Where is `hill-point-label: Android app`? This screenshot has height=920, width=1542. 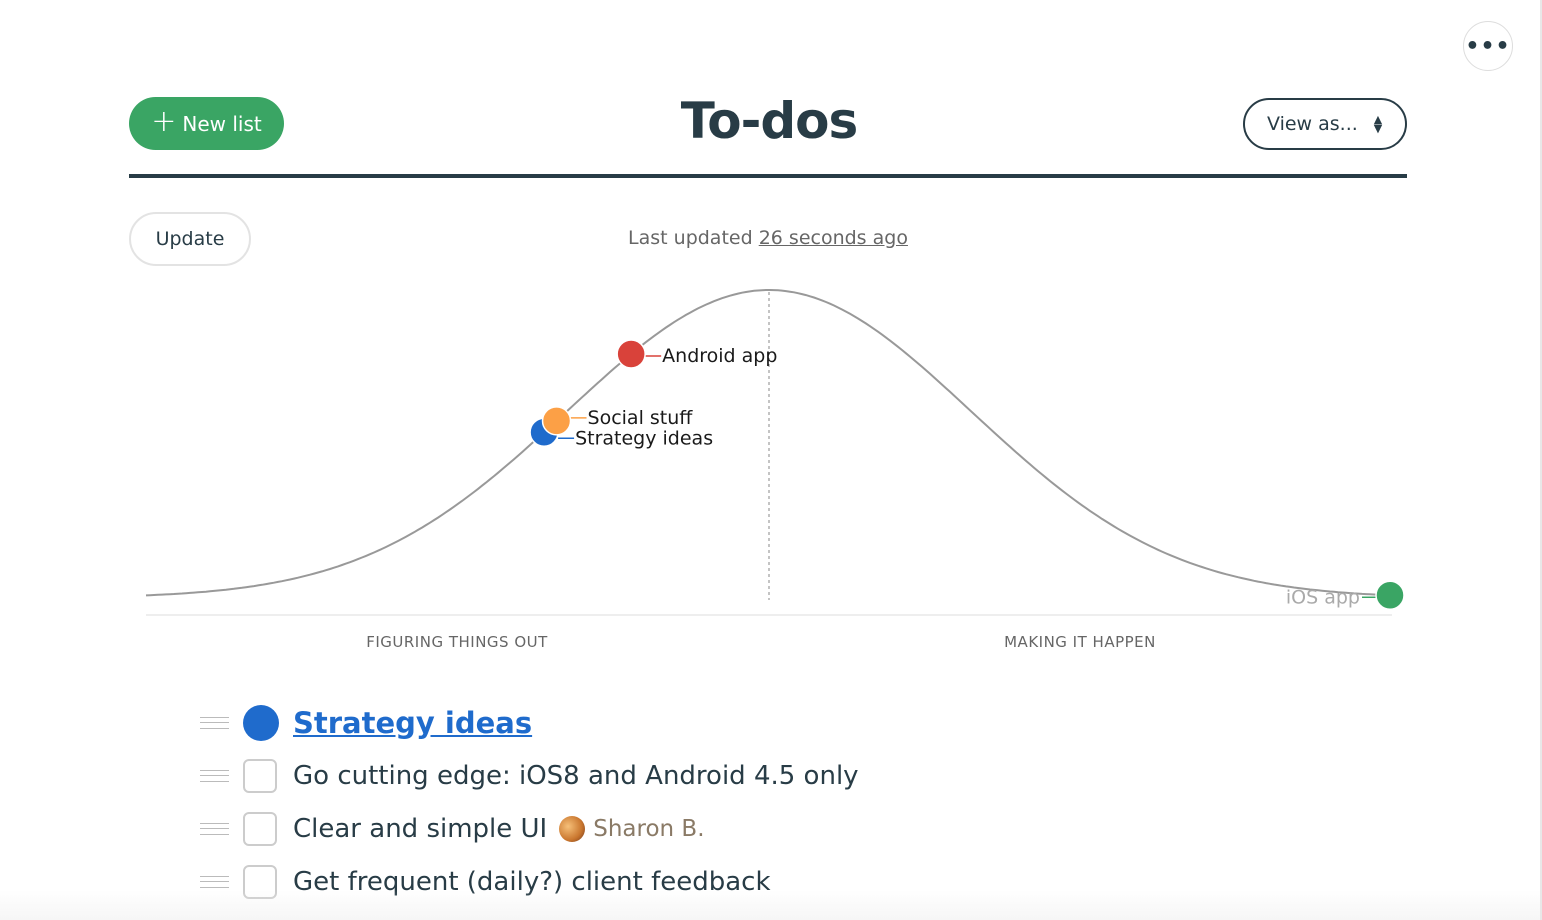
hill-point-label: Android app is located at coordinates (719, 356).